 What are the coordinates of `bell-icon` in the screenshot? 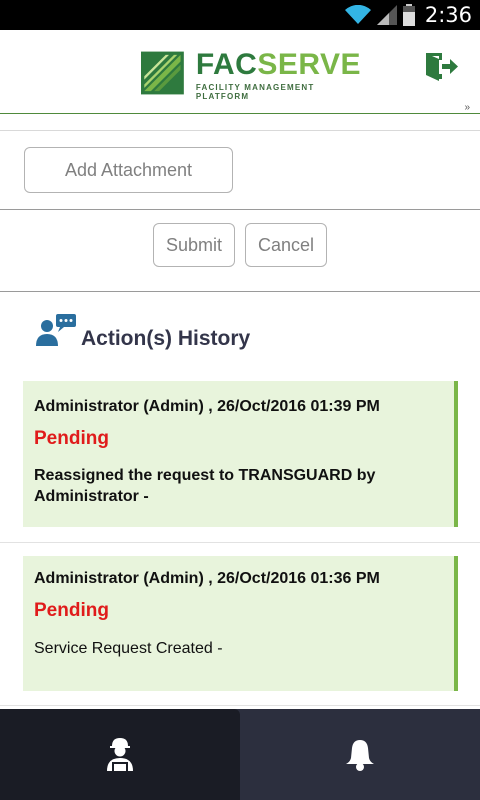 It's located at (360, 755).